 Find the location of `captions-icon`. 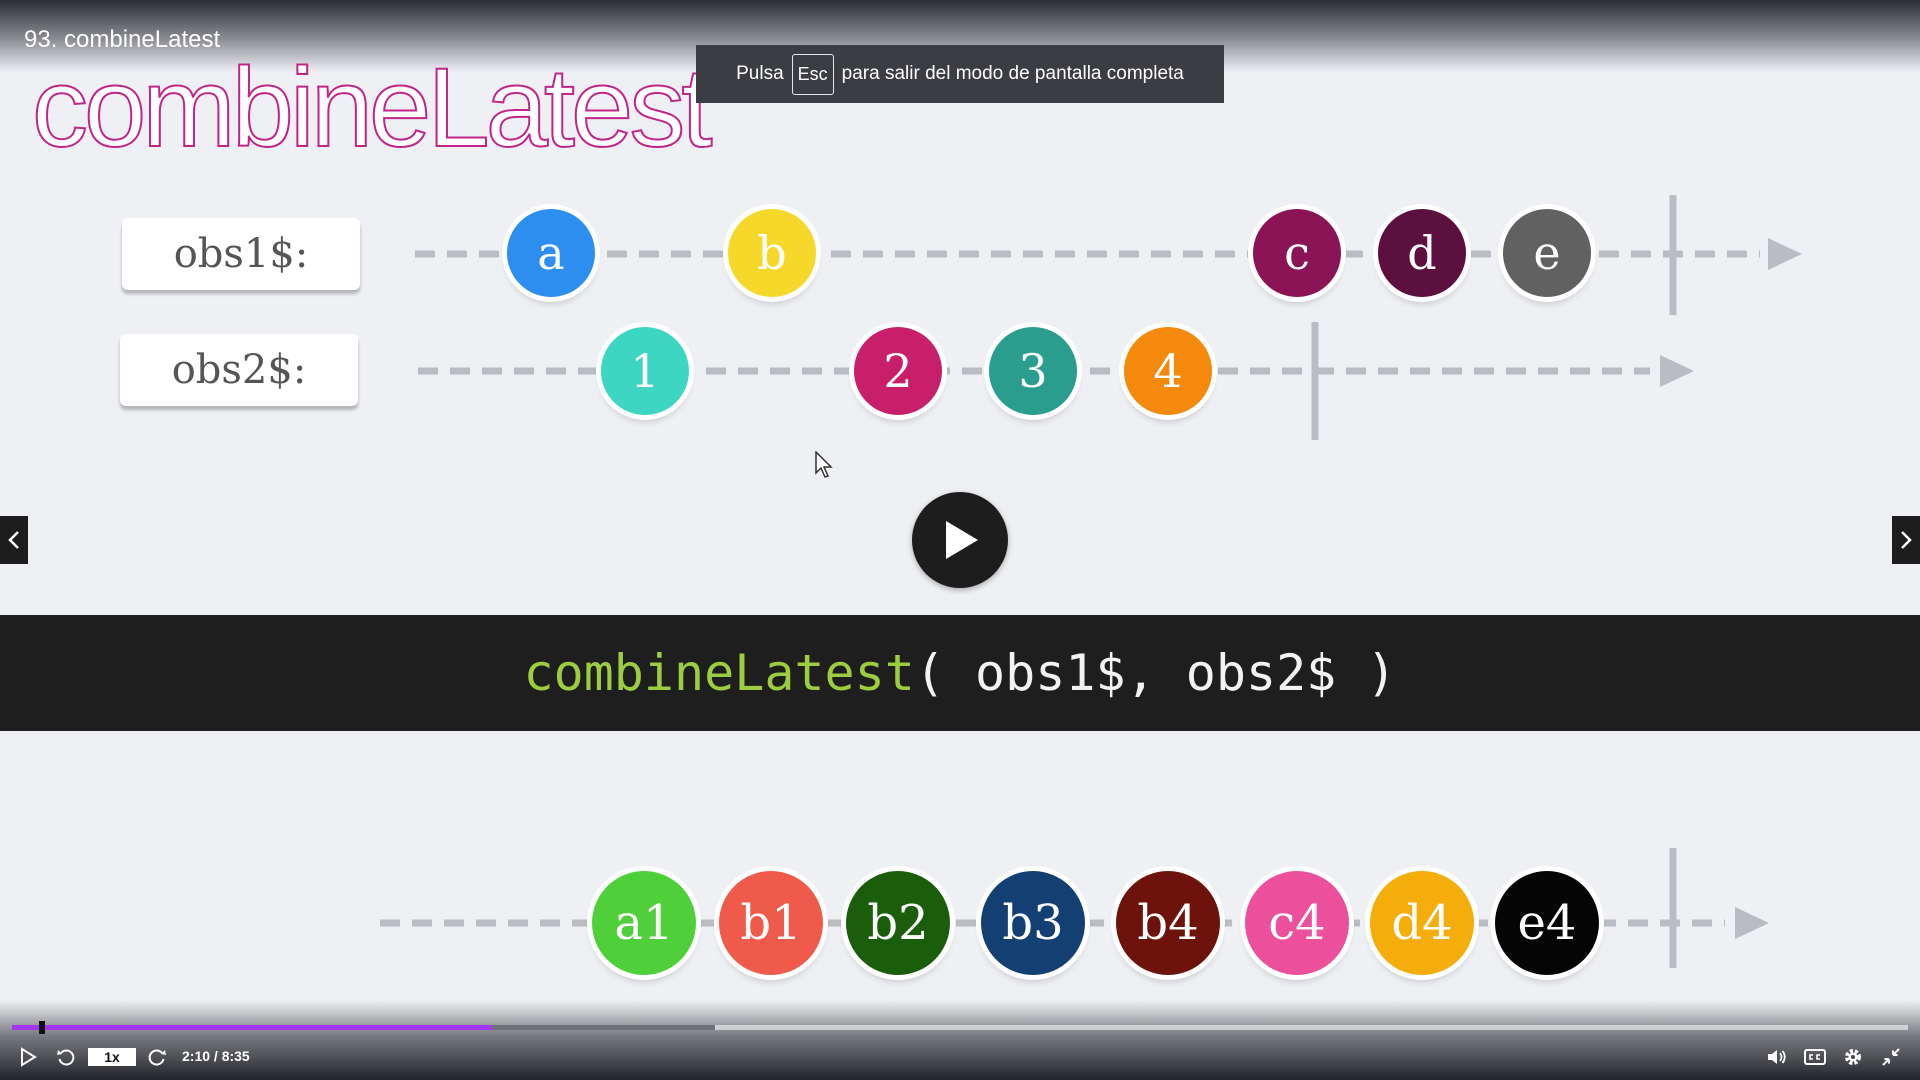

captions-icon is located at coordinates (1815, 1057).